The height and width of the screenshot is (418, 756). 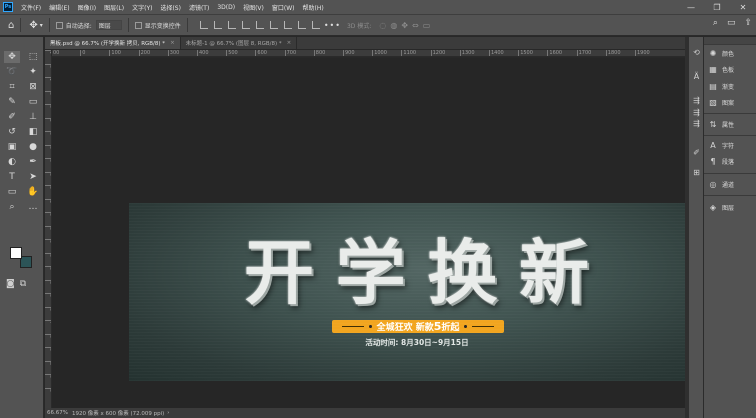 What do you see at coordinates (33, 132) in the screenshot?
I see `eraser-tool-icon: ◧` at bounding box center [33, 132].